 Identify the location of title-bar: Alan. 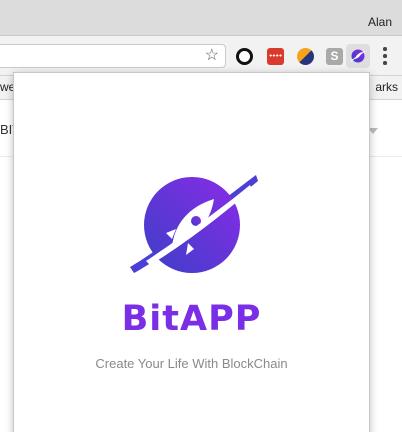
(201, 18).